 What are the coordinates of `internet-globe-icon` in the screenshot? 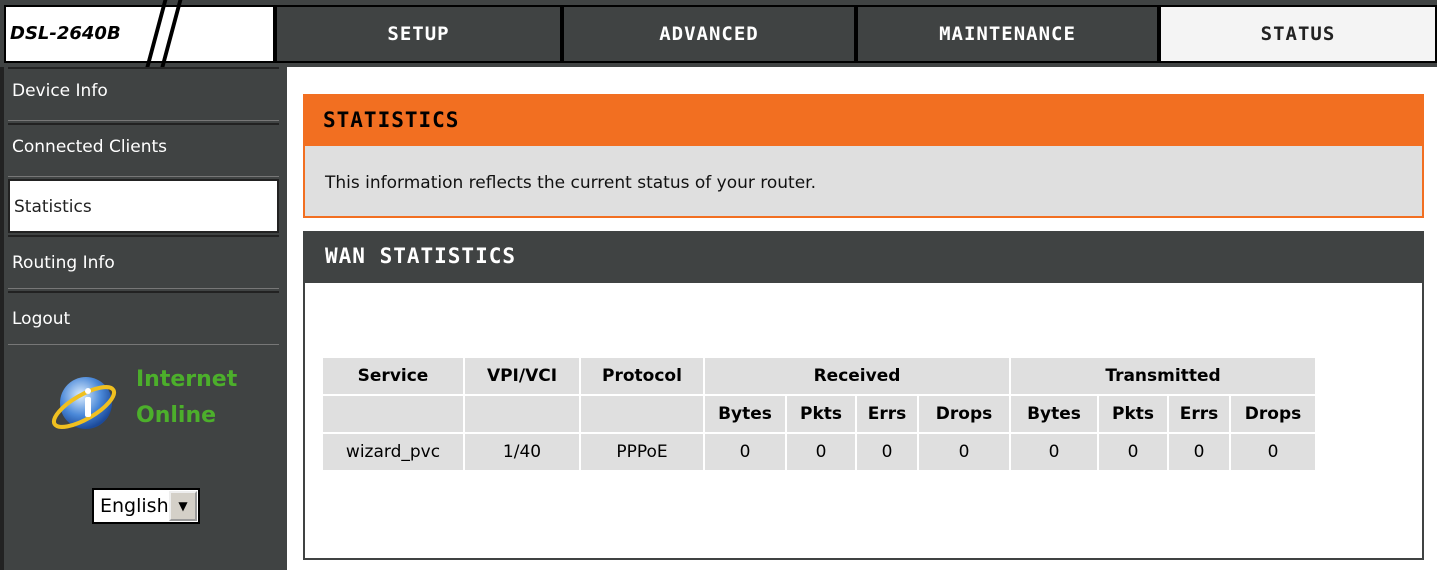 It's located at (84, 403).